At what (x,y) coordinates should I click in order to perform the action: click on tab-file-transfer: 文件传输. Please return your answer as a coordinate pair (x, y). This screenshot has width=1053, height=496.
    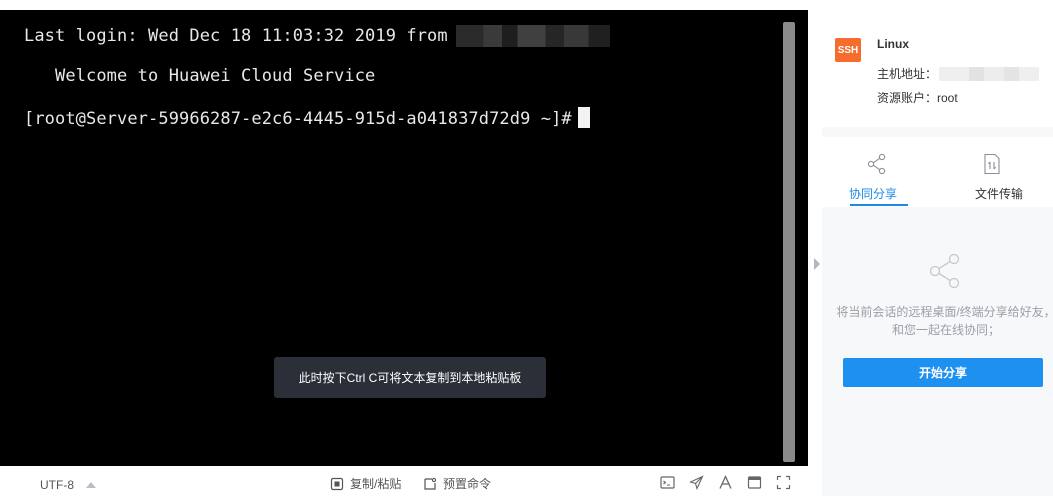
    Looking at the image, I should click on (992, 172).